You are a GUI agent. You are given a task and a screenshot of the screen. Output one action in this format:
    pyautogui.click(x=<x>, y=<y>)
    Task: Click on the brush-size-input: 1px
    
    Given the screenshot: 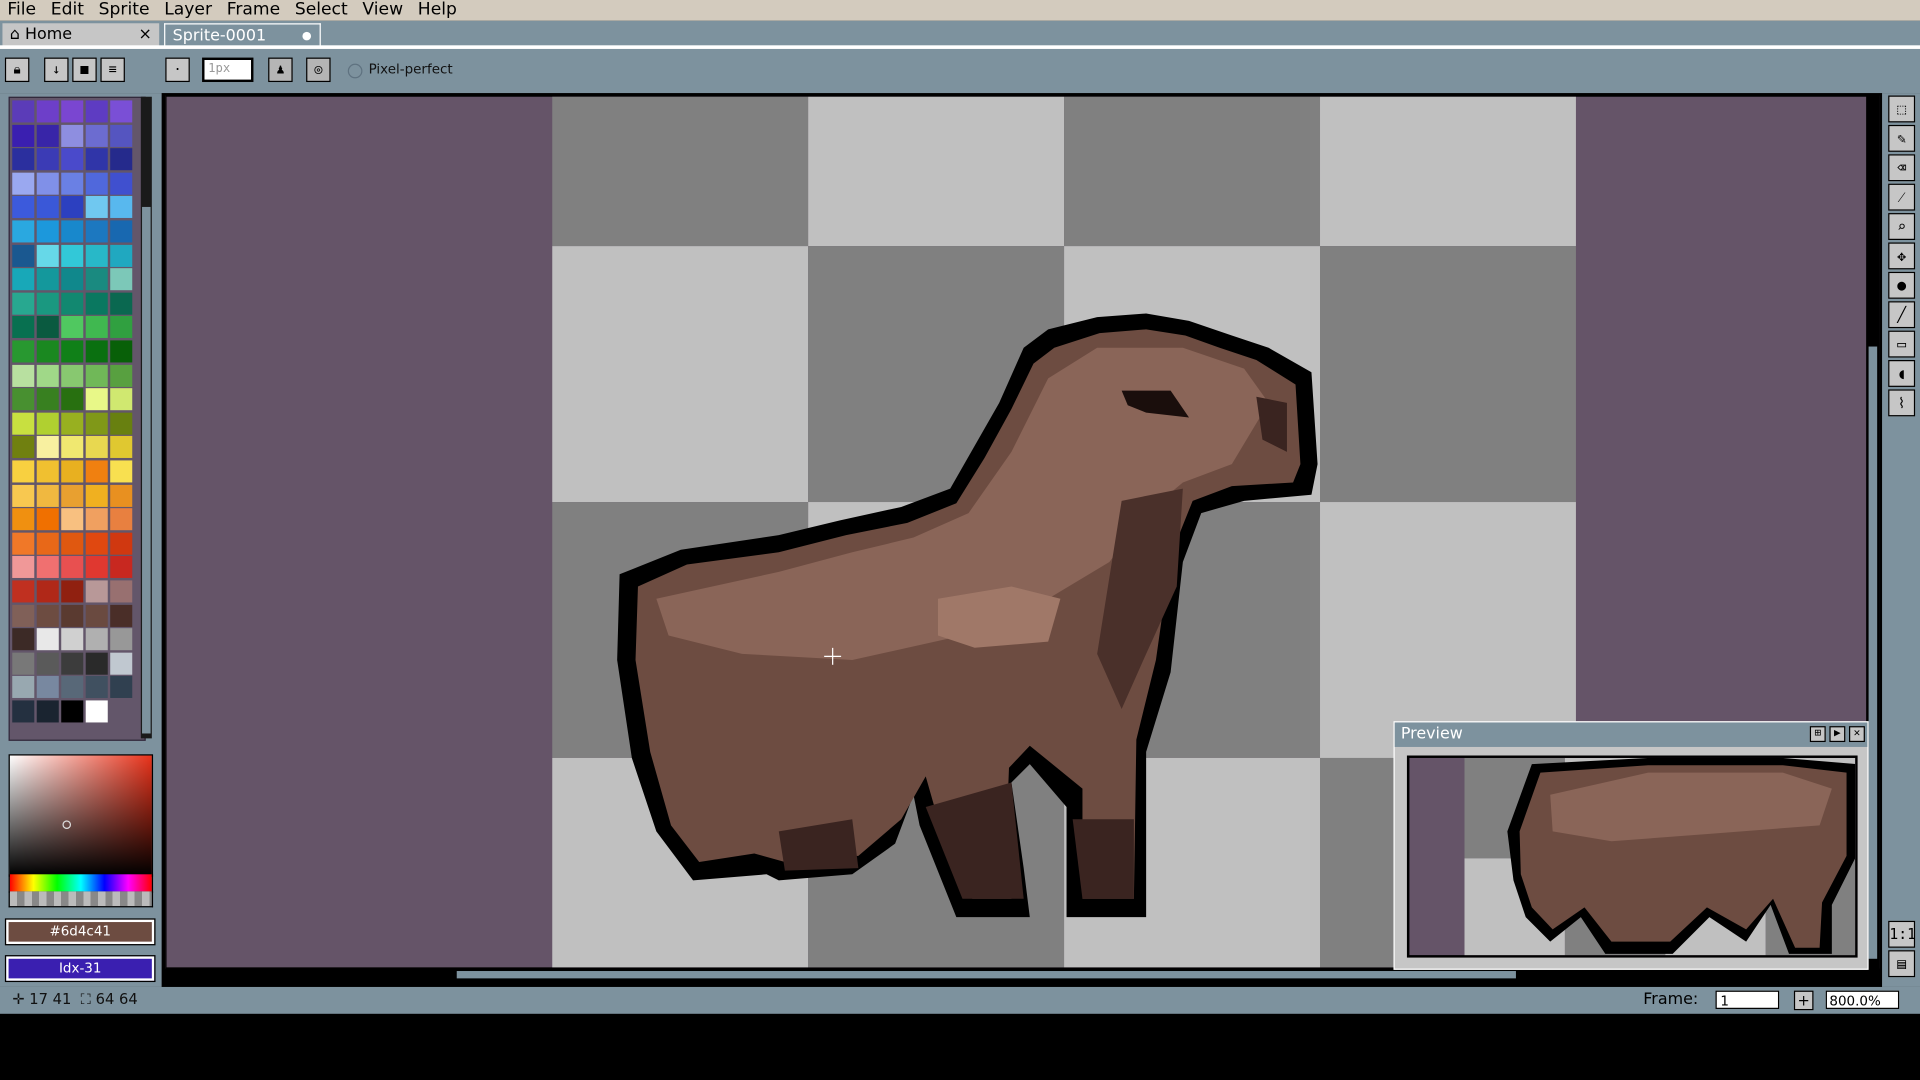 What is the action you would take?
    pyautogui.click(x=228, y=70)
    